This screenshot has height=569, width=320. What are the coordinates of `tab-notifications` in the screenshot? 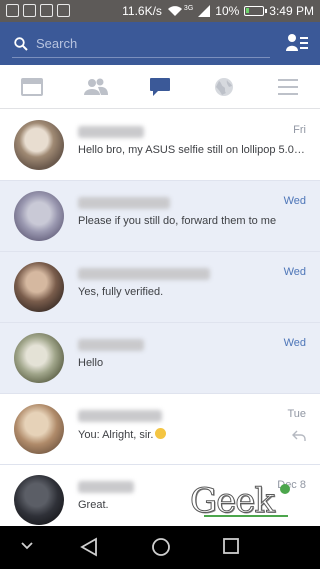 It's located at (224, 86).